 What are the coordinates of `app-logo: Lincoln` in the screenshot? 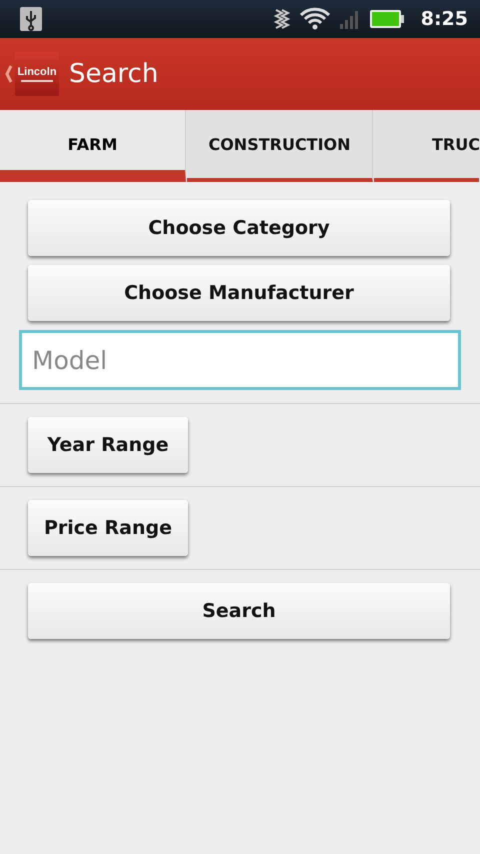 It's located at (37, 74).